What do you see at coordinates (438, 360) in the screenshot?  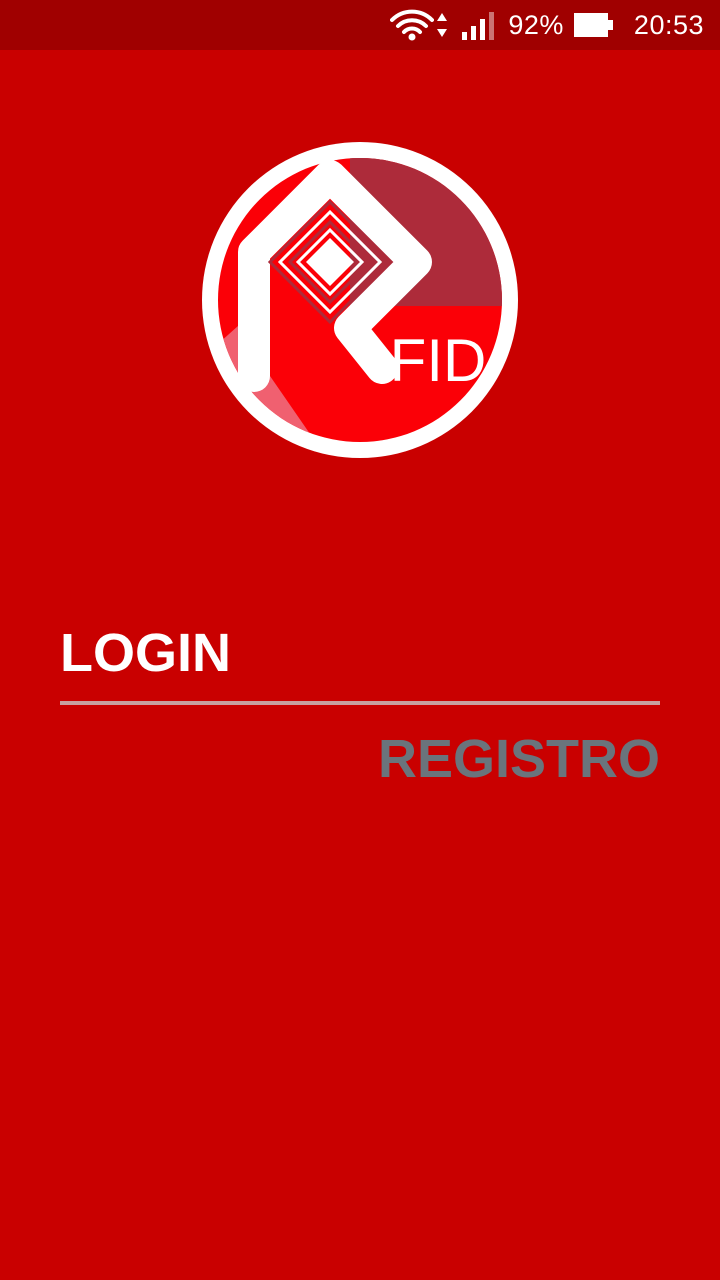 I see `logo-text: FID` at bounding box center [438, 360].